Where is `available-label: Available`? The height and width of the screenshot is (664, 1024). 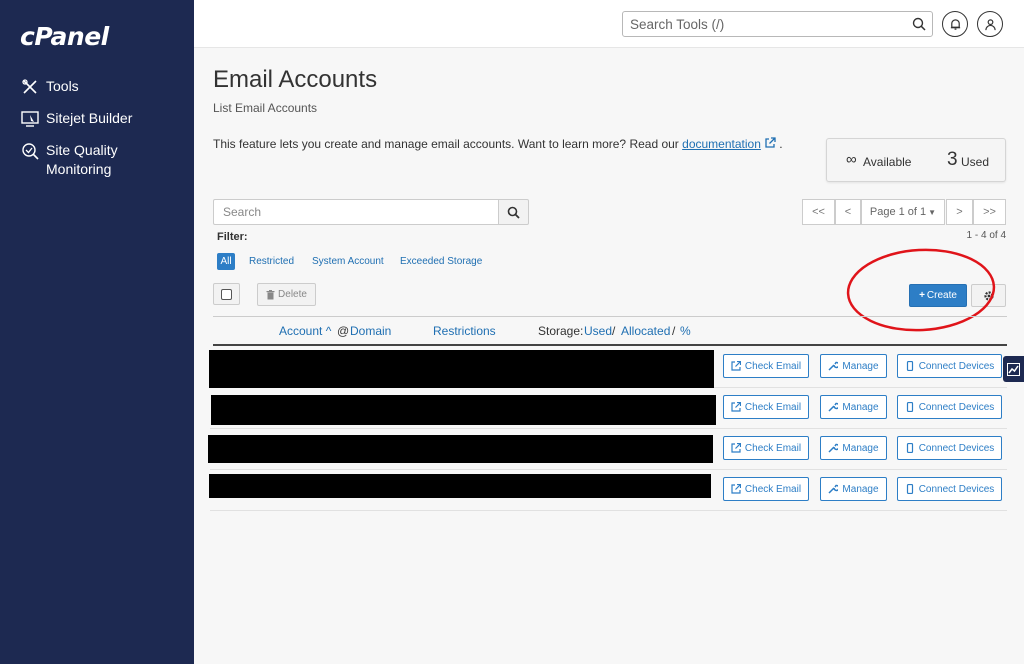 available-label: Available is located at coordinates (887, 162).